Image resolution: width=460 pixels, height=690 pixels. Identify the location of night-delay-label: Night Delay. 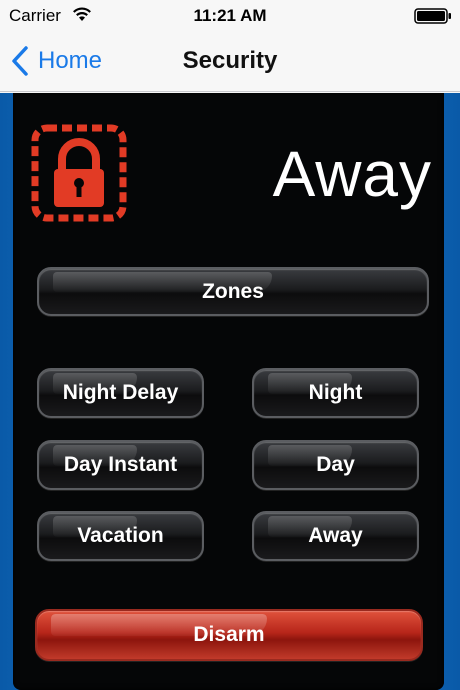
(120, 392).